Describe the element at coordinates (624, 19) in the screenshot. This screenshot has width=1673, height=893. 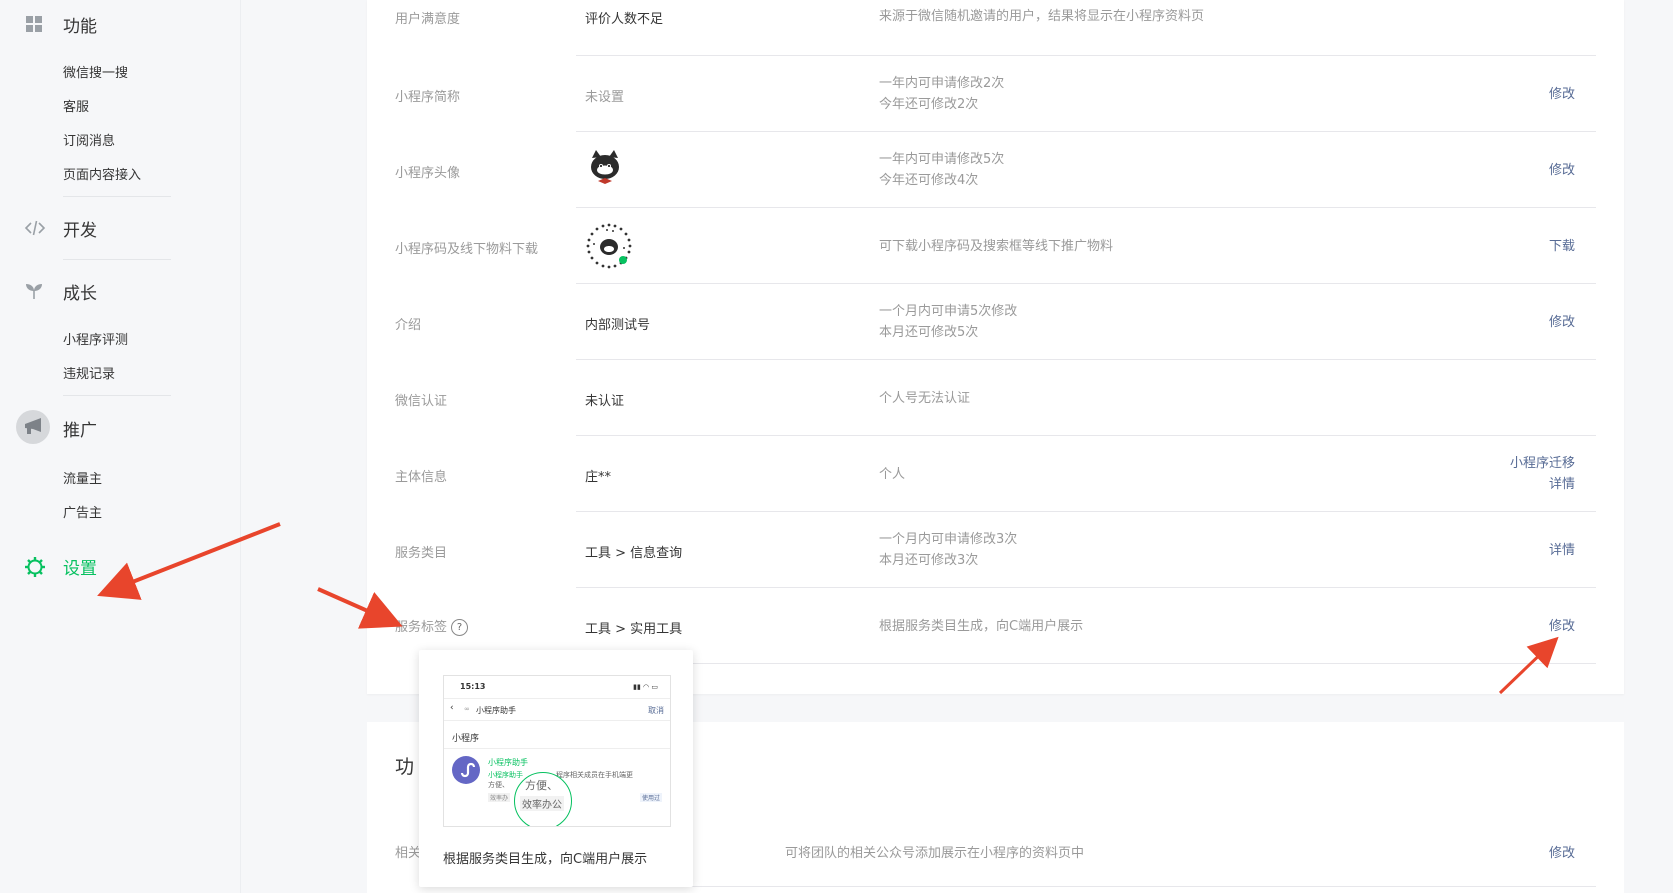
I see `row-value: 评价人数不足` at that location.